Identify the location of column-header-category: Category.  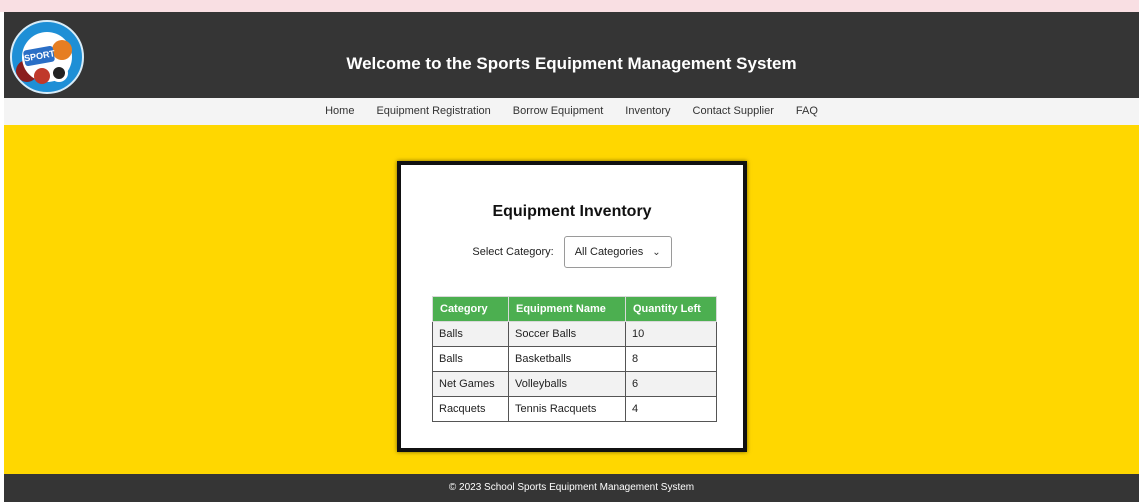
(470, 309).